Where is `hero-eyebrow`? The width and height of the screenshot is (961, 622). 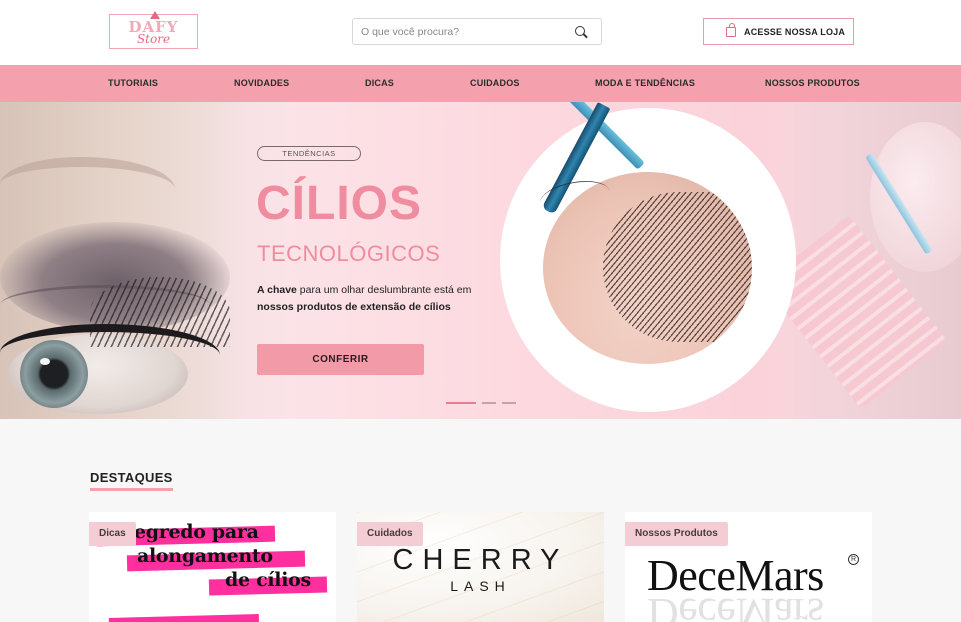
hero-eyebrow is located at coordinates (87, 187).